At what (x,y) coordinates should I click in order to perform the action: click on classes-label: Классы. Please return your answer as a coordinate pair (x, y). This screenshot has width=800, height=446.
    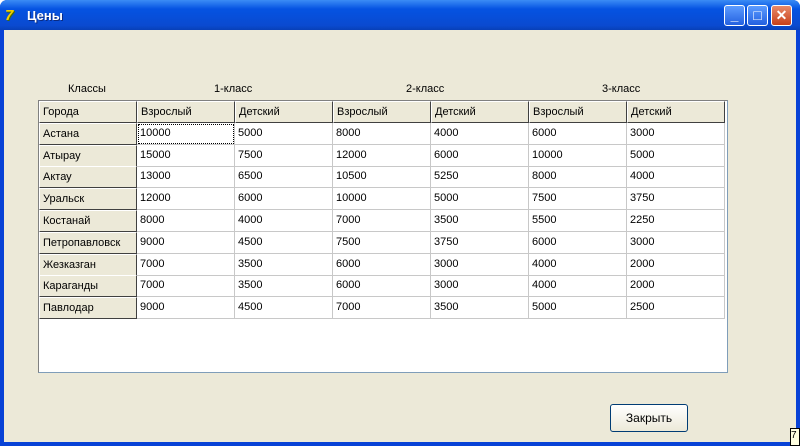
    Looking at the image, I should click on (87, 89).